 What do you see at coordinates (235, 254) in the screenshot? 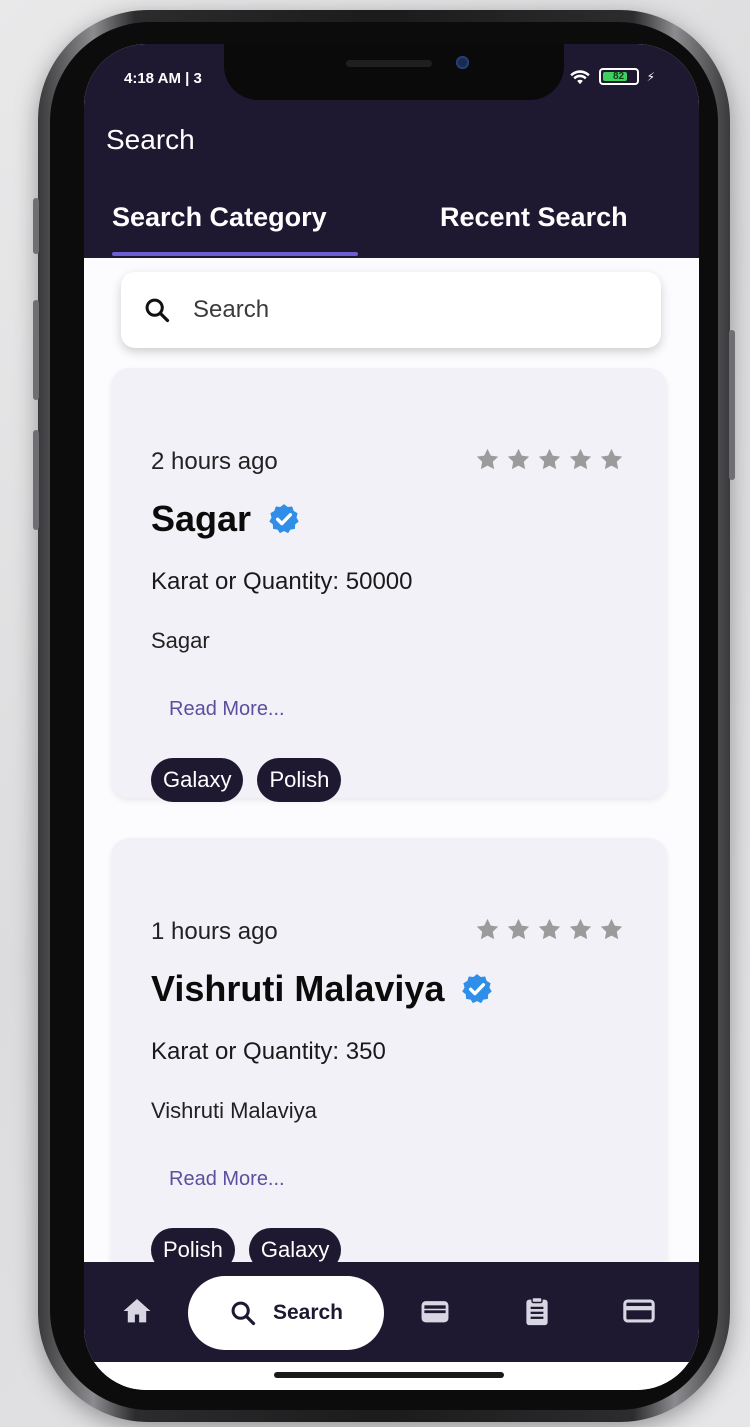
I see `active-tab-indicator` at bounding box center [235, 254].